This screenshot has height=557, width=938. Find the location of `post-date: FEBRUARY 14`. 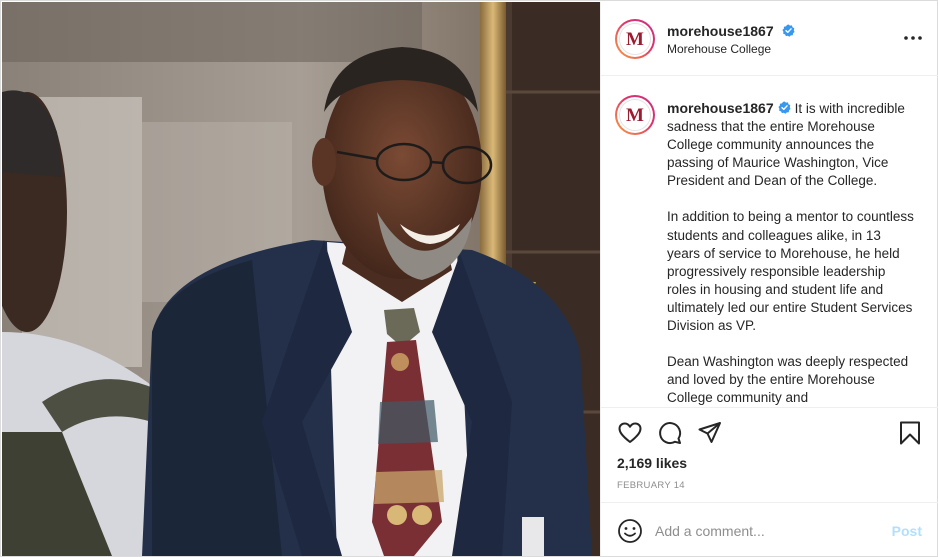

post-date: FEBRUARY 14 is located at coordinates (651, 485).